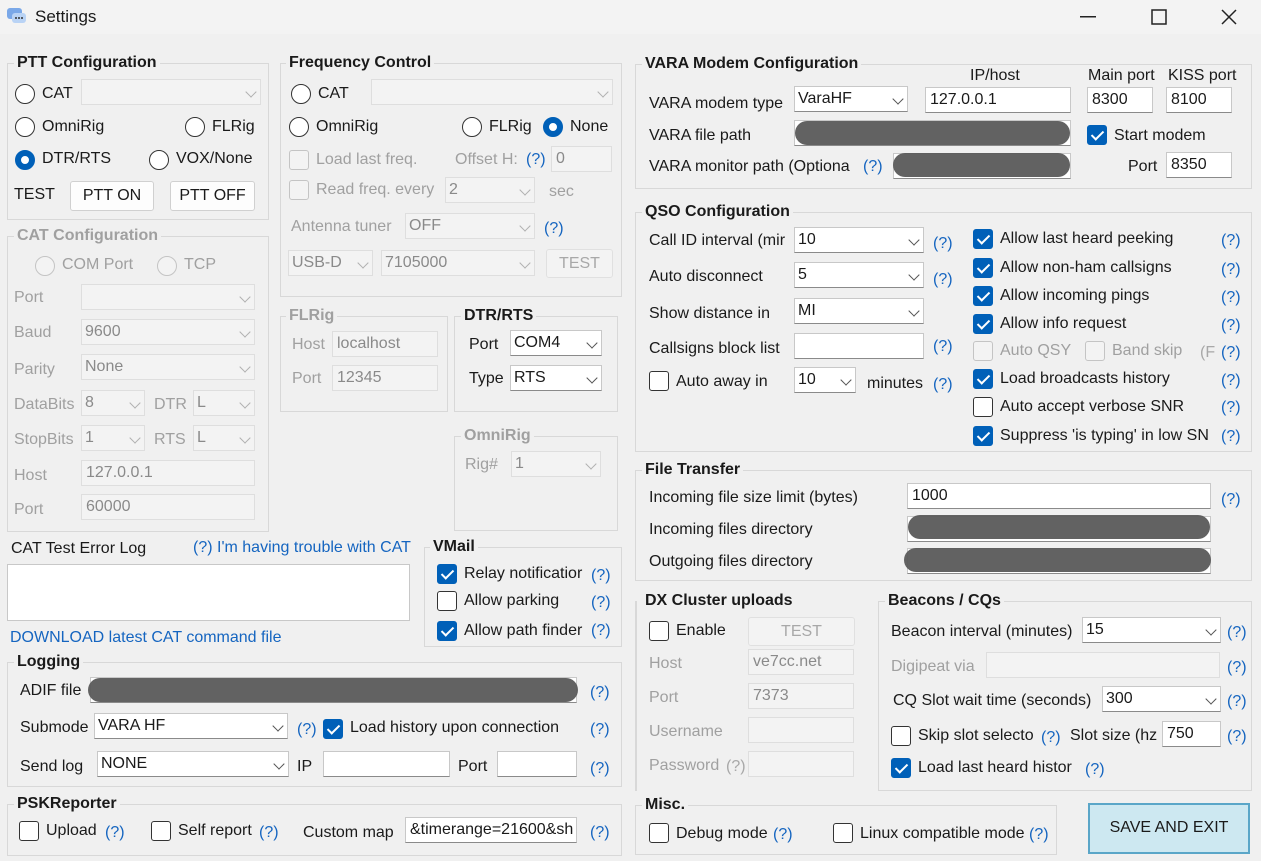  I want to click on freq-omnirig-radio, so click(299, 127).